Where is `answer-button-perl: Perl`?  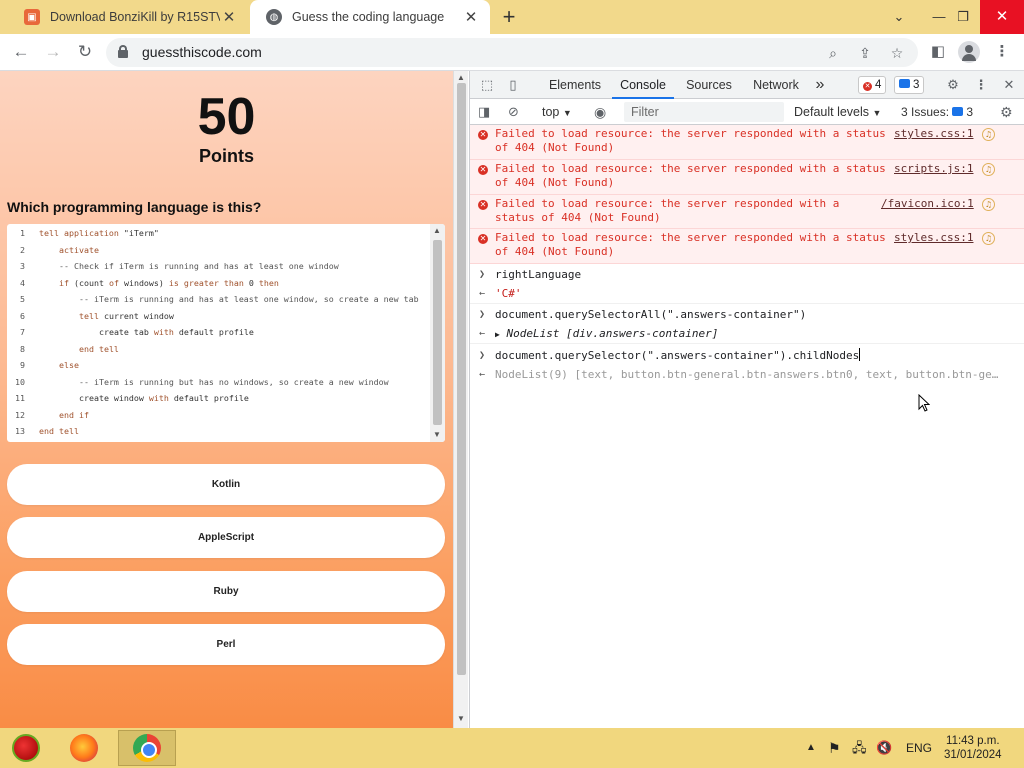
answer-button-perl: Perl is located at coordinates (226, 644).